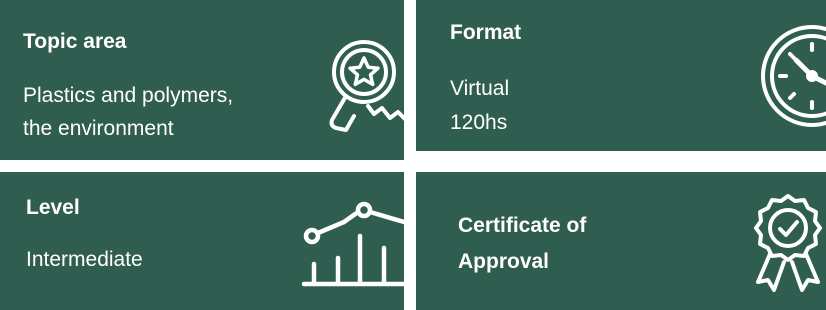  Describe the element at coordinates (486, 32) in the screenshot. I see `format-title: Format` at that location.